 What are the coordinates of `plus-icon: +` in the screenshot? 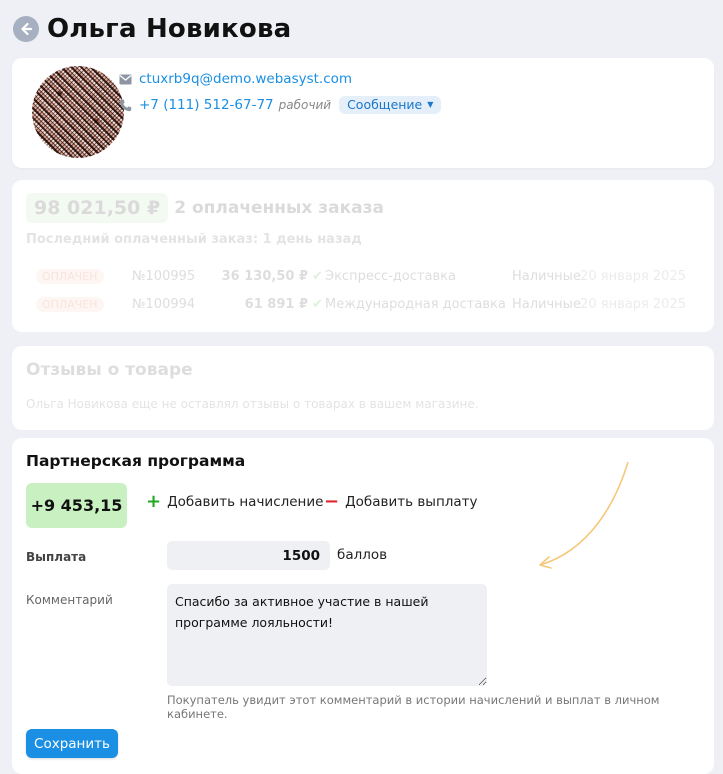 It's located at (154, 501).